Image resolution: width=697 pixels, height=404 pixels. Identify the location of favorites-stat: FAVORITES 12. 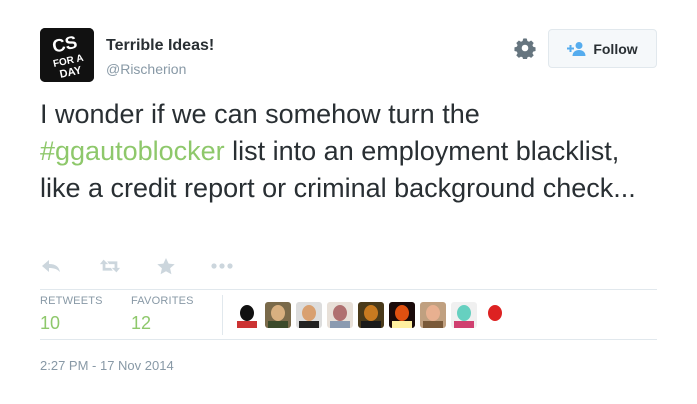
(162, 314).